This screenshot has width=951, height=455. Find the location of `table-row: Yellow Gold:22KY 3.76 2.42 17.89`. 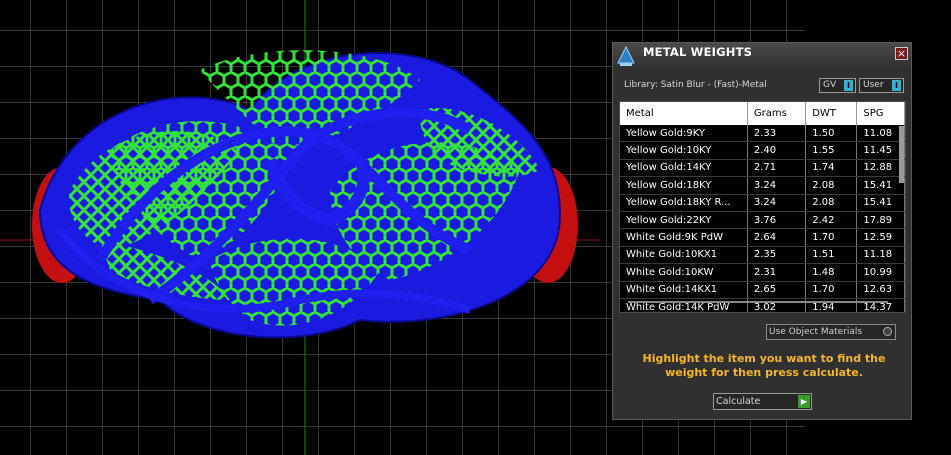

table-row: Yellow Gold:22KY 3.76 2.42 17.89 is located at coordinates (762, 220).